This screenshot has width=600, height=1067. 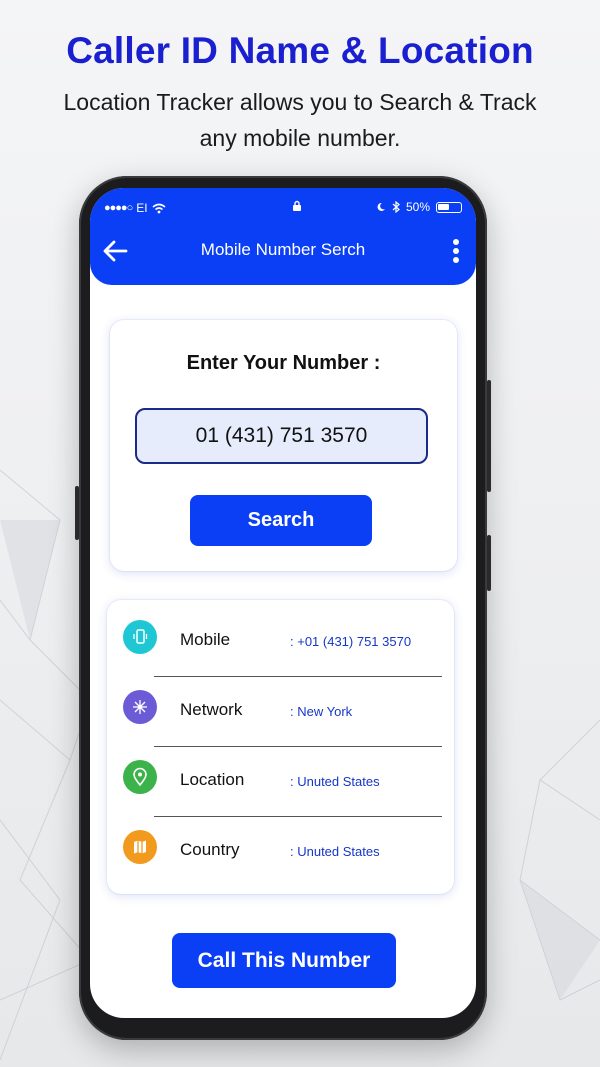 I want to click on bluetooth-icon, so click(x=396, y=207).